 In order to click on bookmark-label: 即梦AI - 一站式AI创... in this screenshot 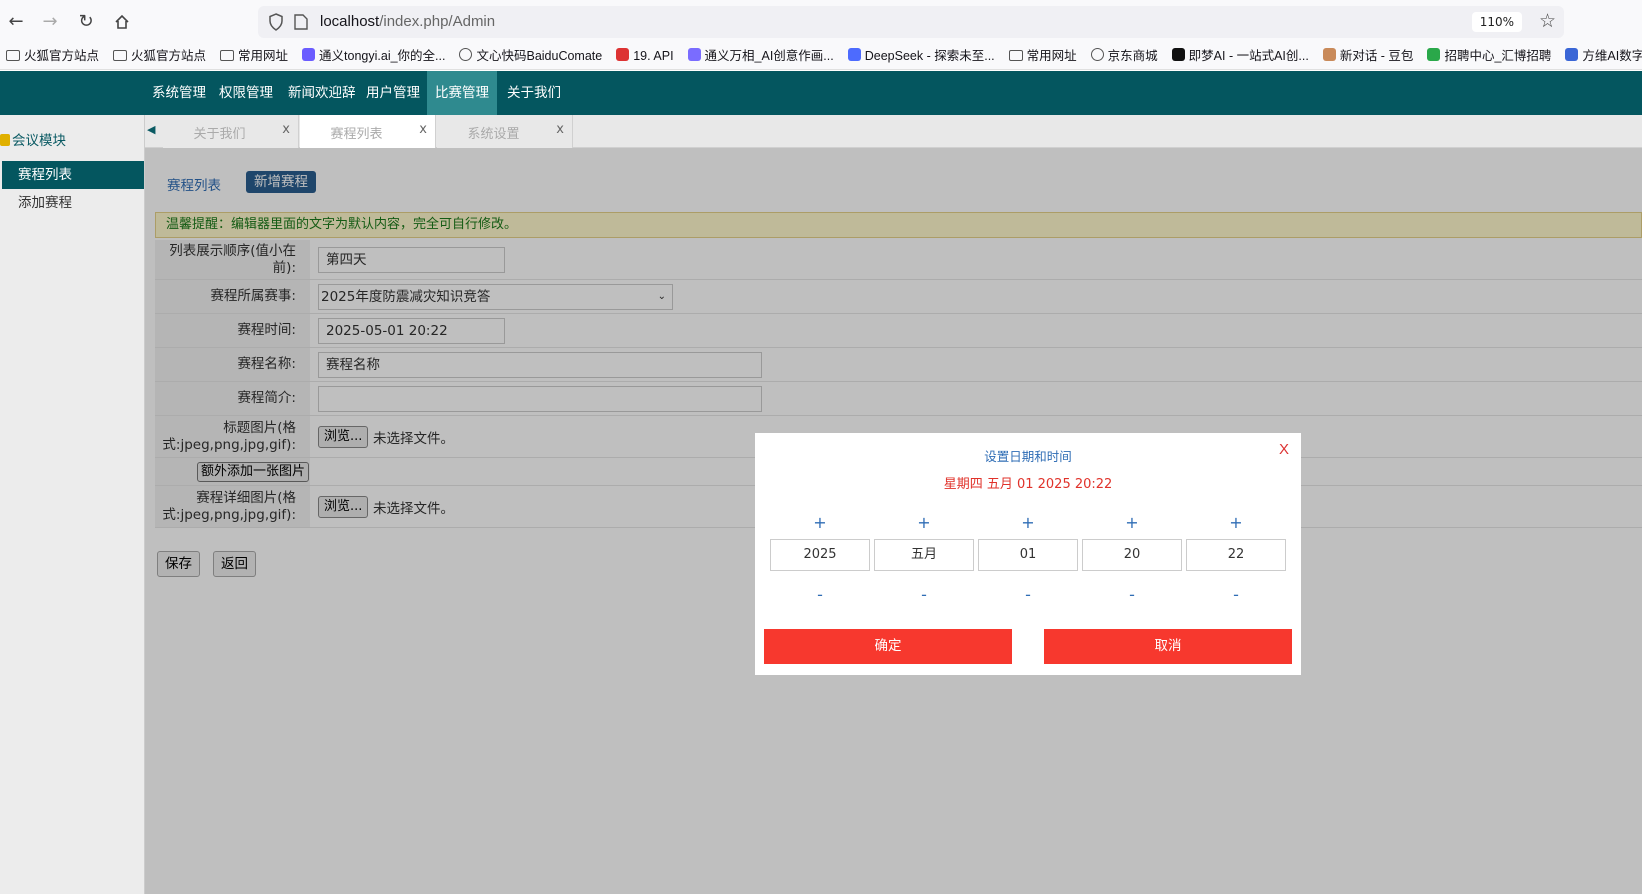, I will do `click(1248, 56)`.